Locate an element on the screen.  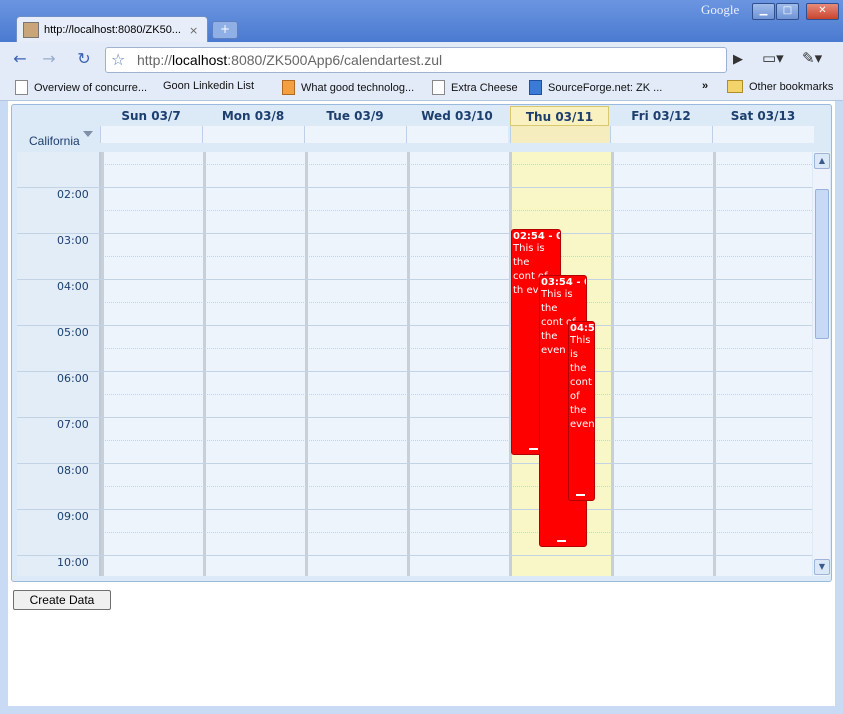
hour-label: 03:00 is located at coordinates (73, 240).